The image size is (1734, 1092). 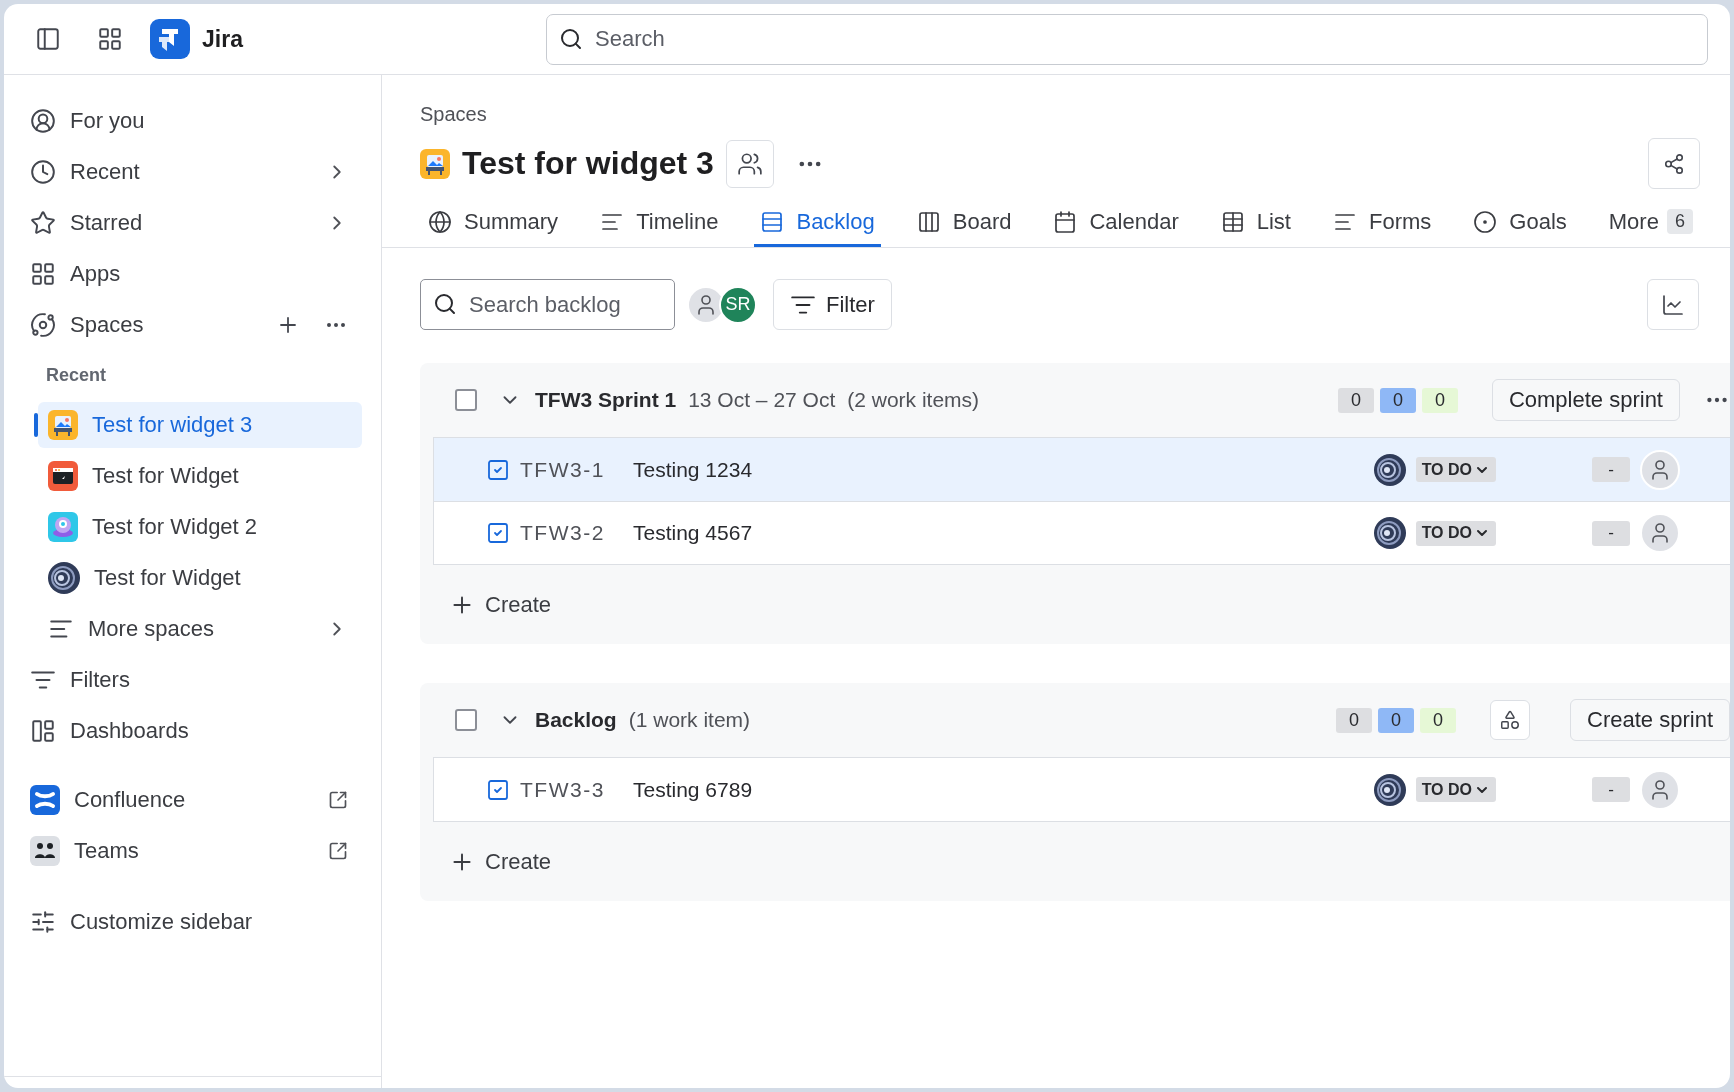 What do you see at coordinates (45, 851) in the screenshot?
I see `teams-icon` at bounding box center [45, 851].